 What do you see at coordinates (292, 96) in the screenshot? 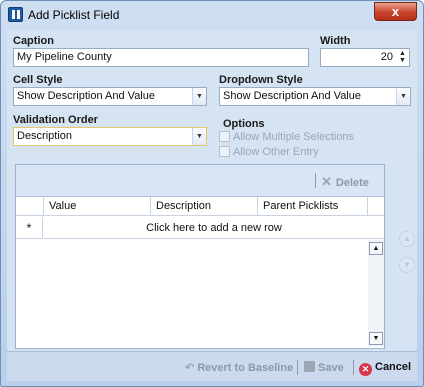
I see `dropdown-style-value: Show Description And Value` at bounding box center [292, 96].